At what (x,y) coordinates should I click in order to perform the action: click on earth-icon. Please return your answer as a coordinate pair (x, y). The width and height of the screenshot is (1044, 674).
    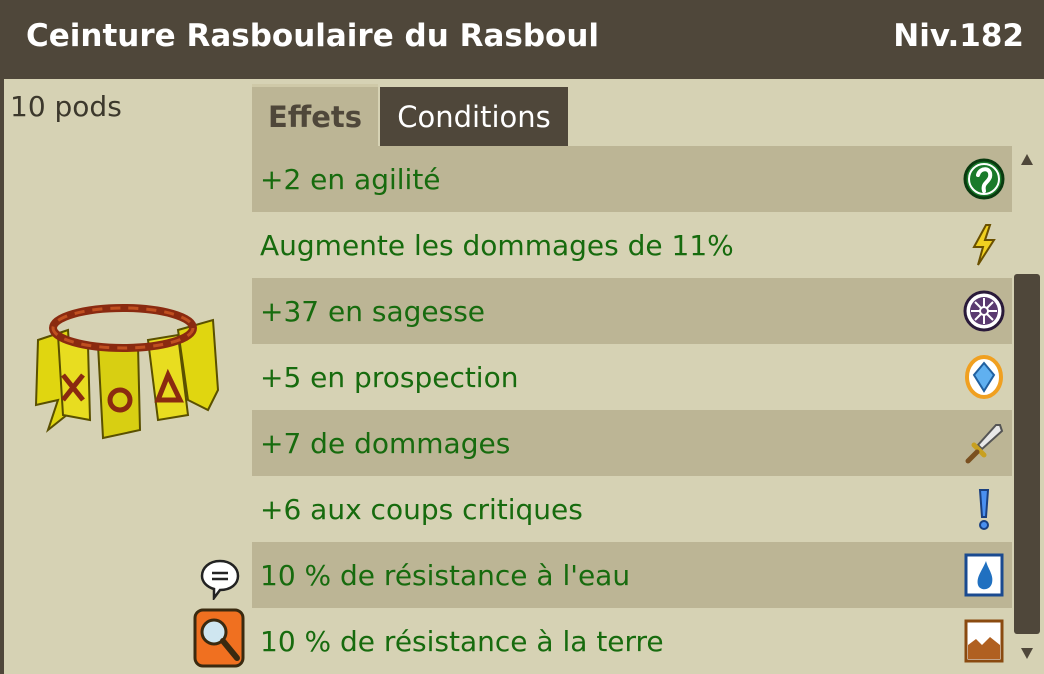
    Looking at the image, I should click on (984, 641).